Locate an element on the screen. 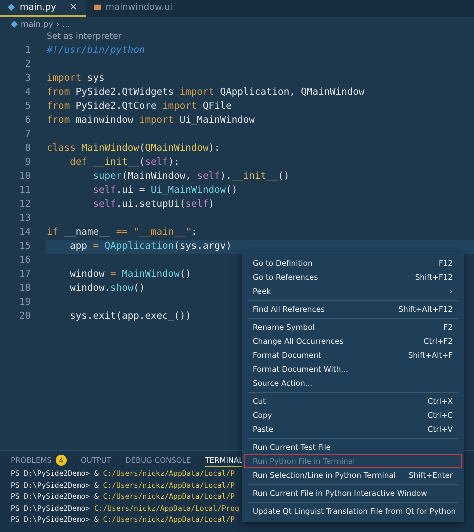 The width and height of the screenshot is (474, 532). line-number: 17 is located at coordinates (24, 275).